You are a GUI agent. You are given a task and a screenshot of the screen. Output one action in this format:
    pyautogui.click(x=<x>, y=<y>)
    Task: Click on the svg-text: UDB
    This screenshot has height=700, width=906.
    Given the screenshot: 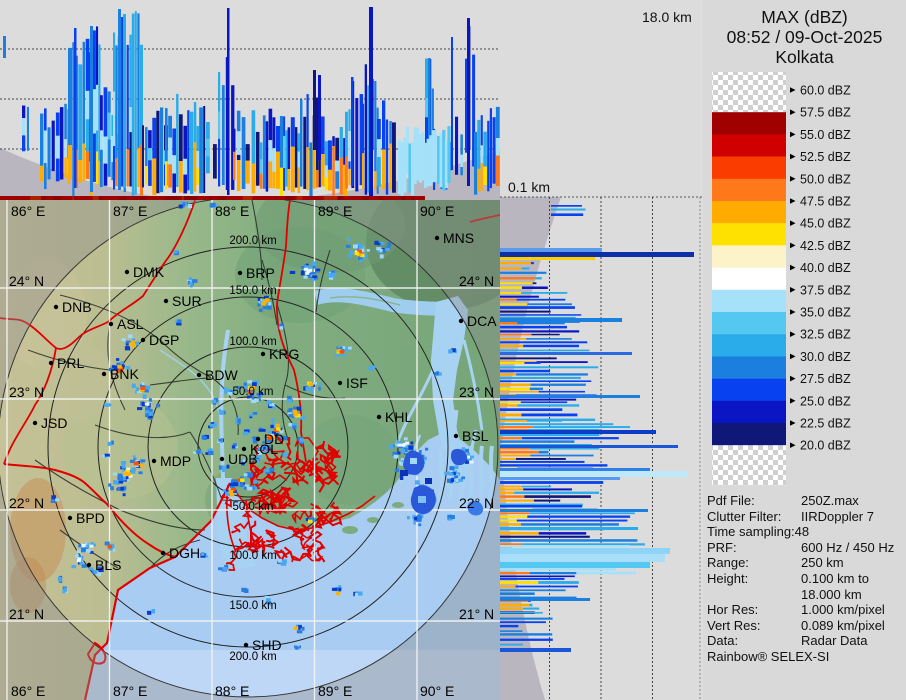 What is the action you would take?
    pyautogui.click(x=243, y=459)
    